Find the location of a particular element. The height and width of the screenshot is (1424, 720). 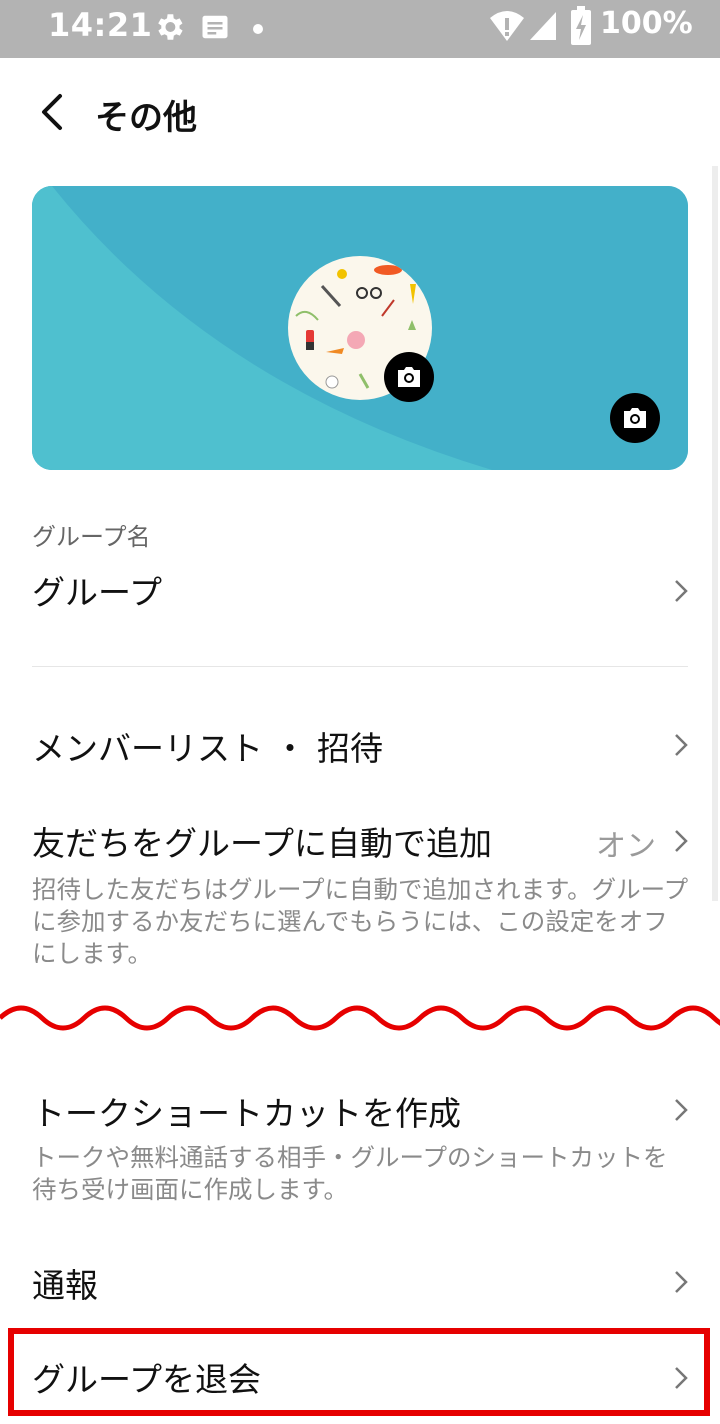

report-row is located at coordinates (360, 1280).